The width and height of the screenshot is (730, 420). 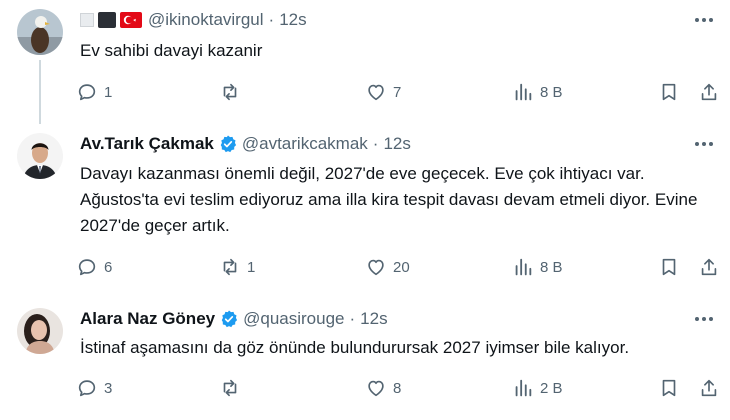 I want to click on black-flag-icon, so click(x=107, y=20).